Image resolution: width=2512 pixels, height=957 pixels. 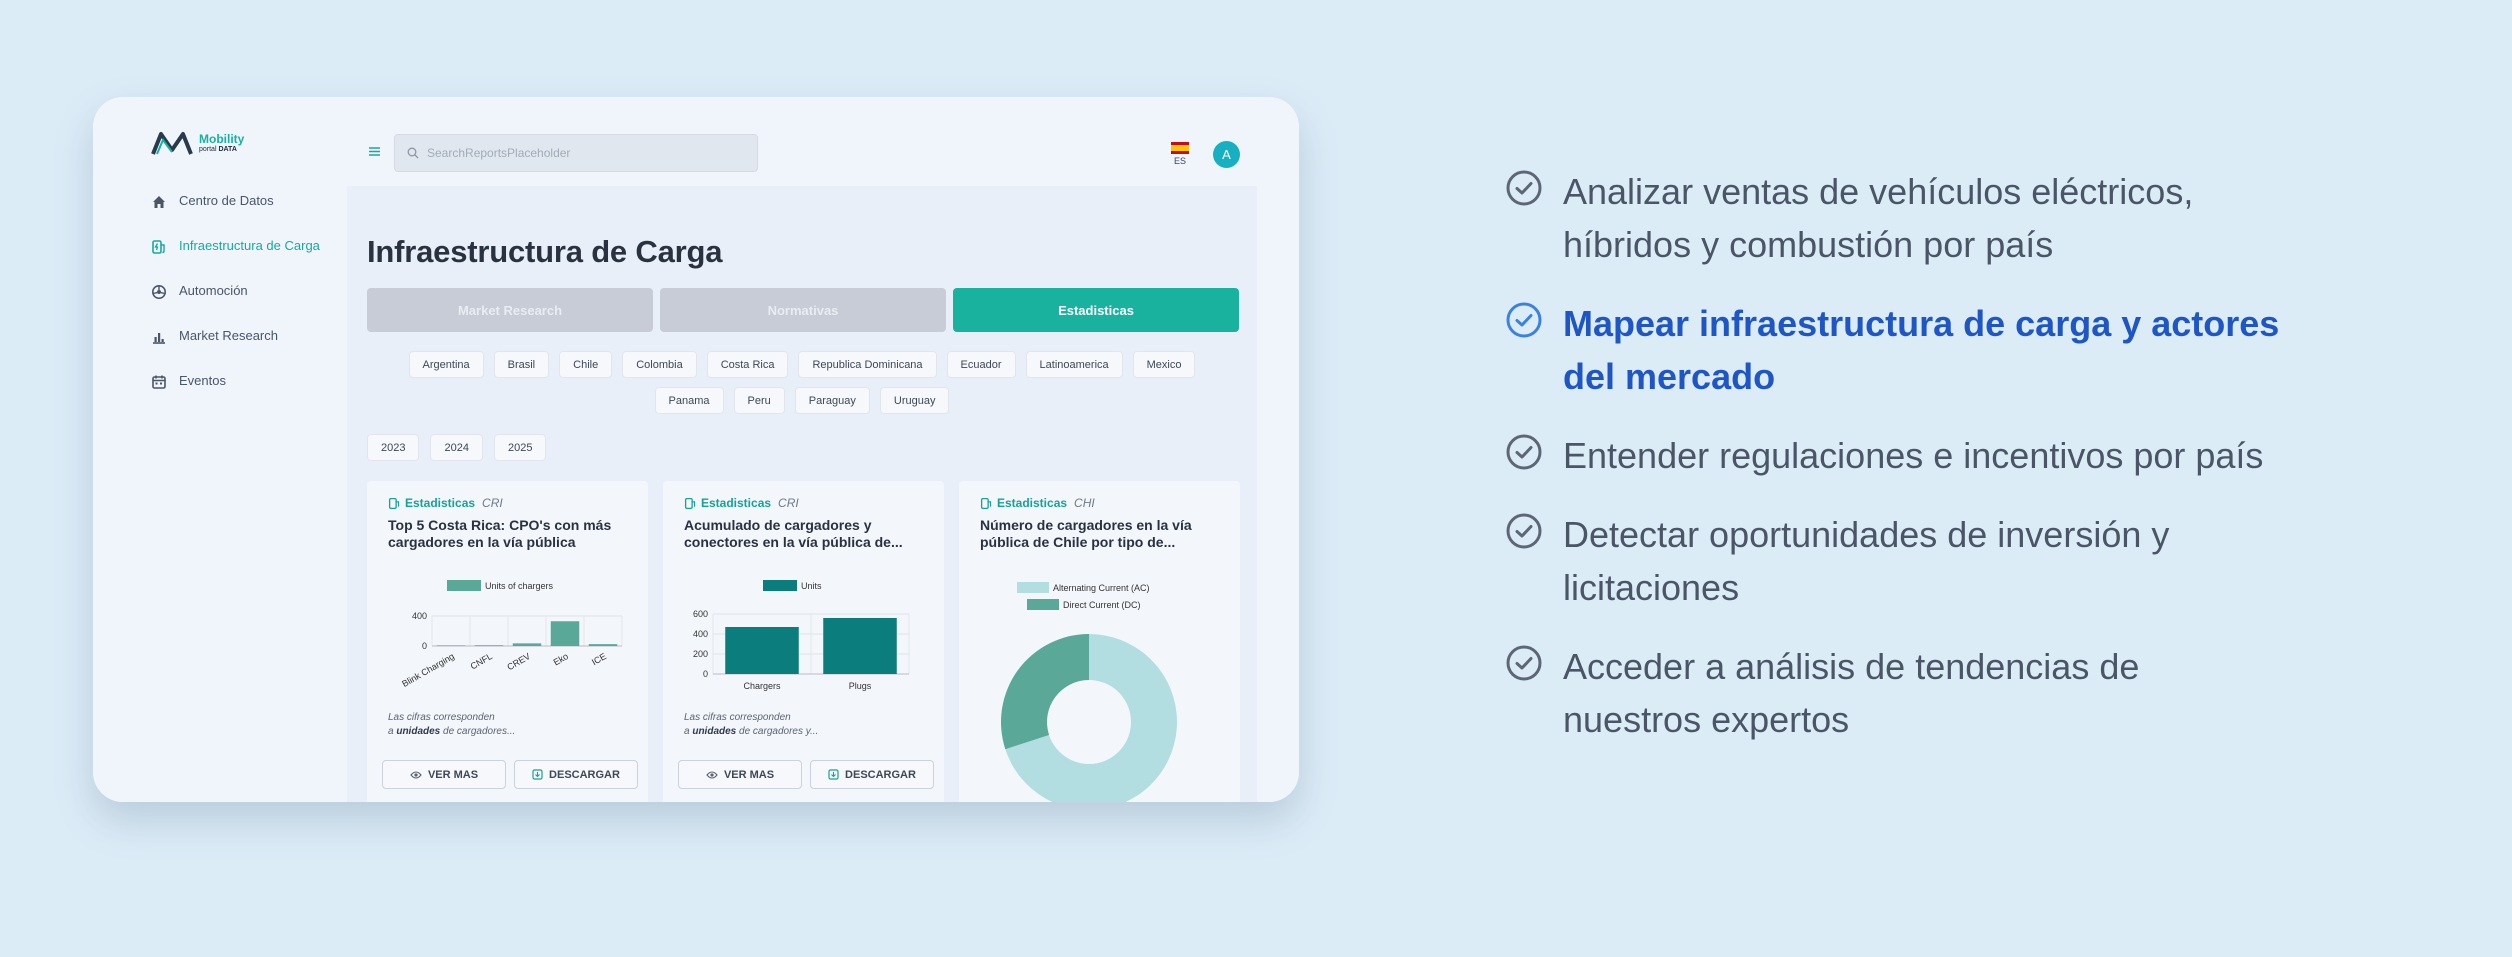 I want to click on language-code: ES, so click(x=1179, y=161).